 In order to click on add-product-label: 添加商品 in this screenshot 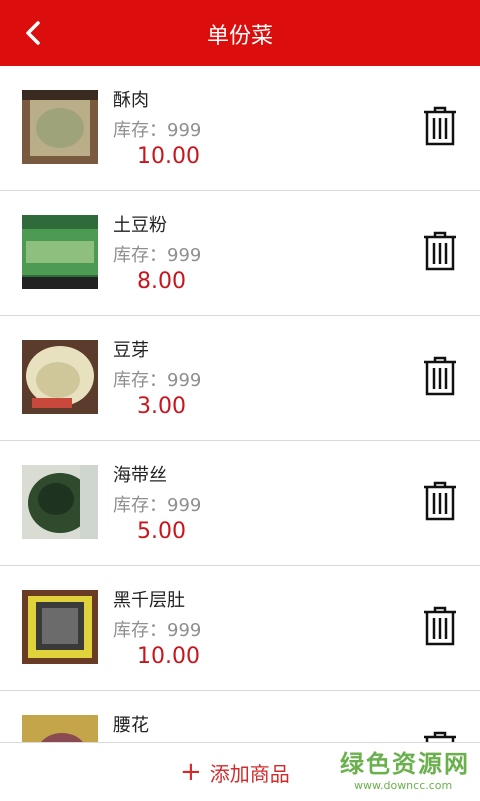, I will do `click(249, 773)`.